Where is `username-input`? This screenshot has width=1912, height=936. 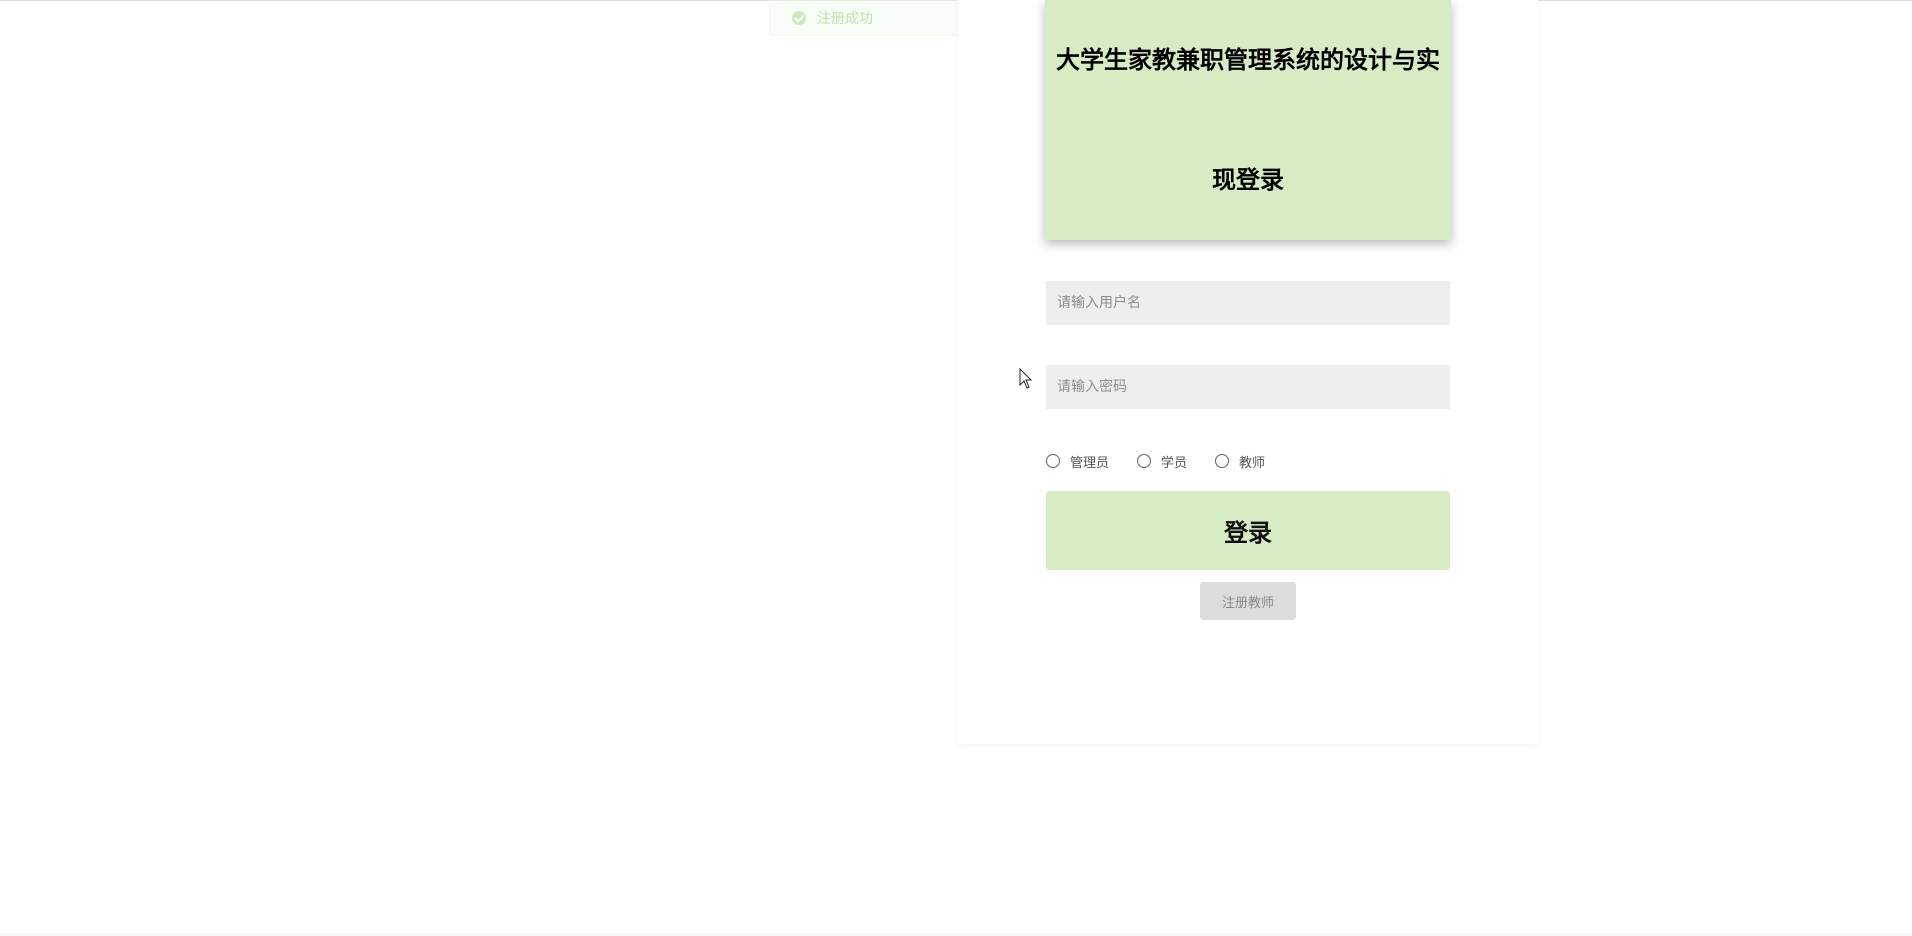 username-input is located at coordinates (1248, 303).